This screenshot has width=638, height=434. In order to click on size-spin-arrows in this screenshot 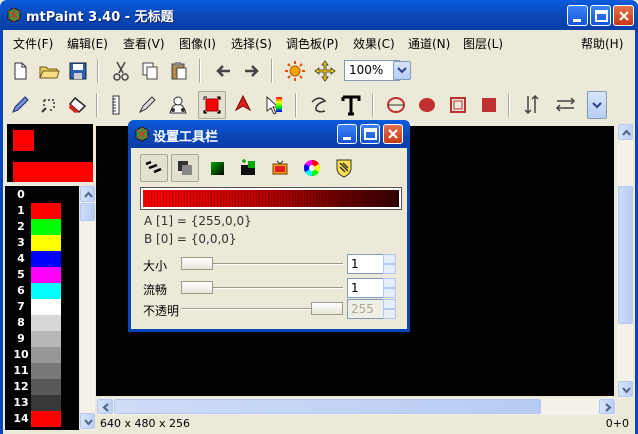, I will do `click(389, 264)`.